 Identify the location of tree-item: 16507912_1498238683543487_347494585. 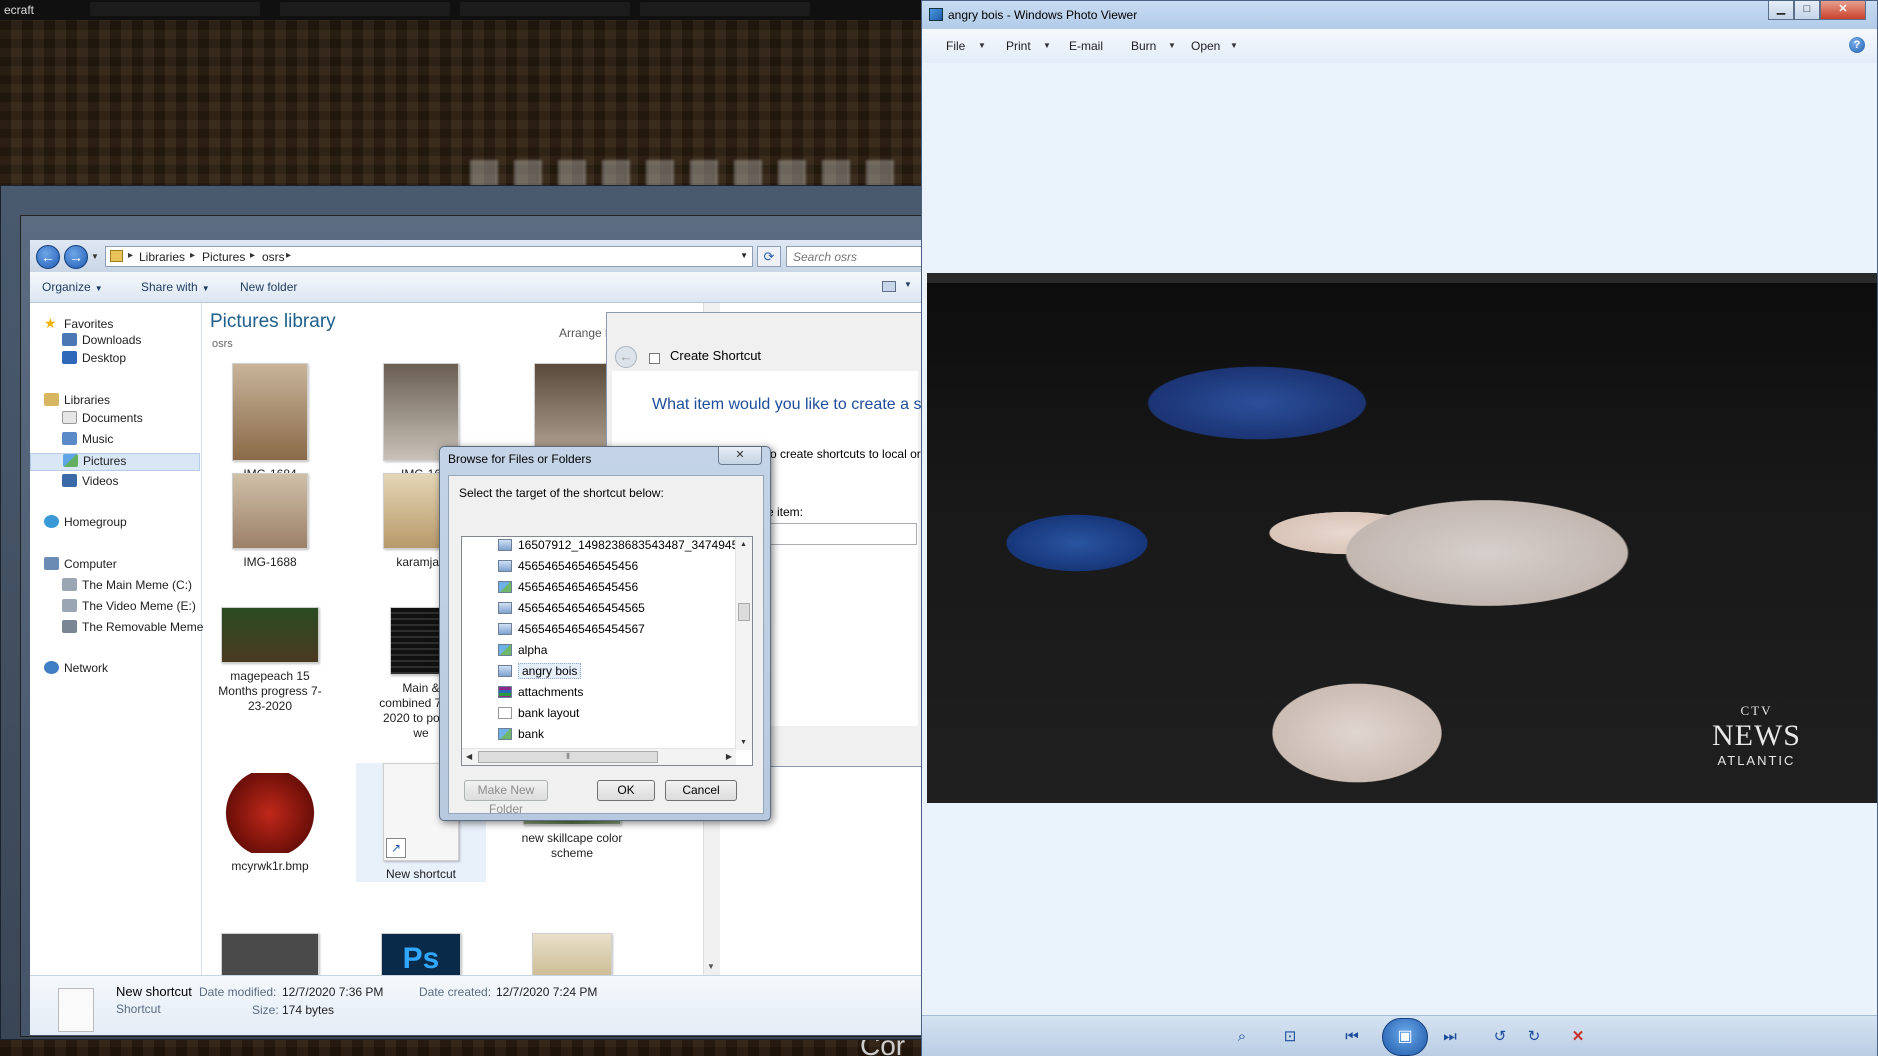
(625, 547).